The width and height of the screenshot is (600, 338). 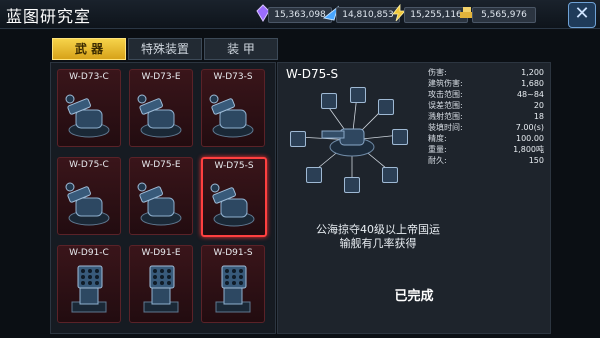 I want to click on stat-value: 7.00(s), so click(x=529, y=127).